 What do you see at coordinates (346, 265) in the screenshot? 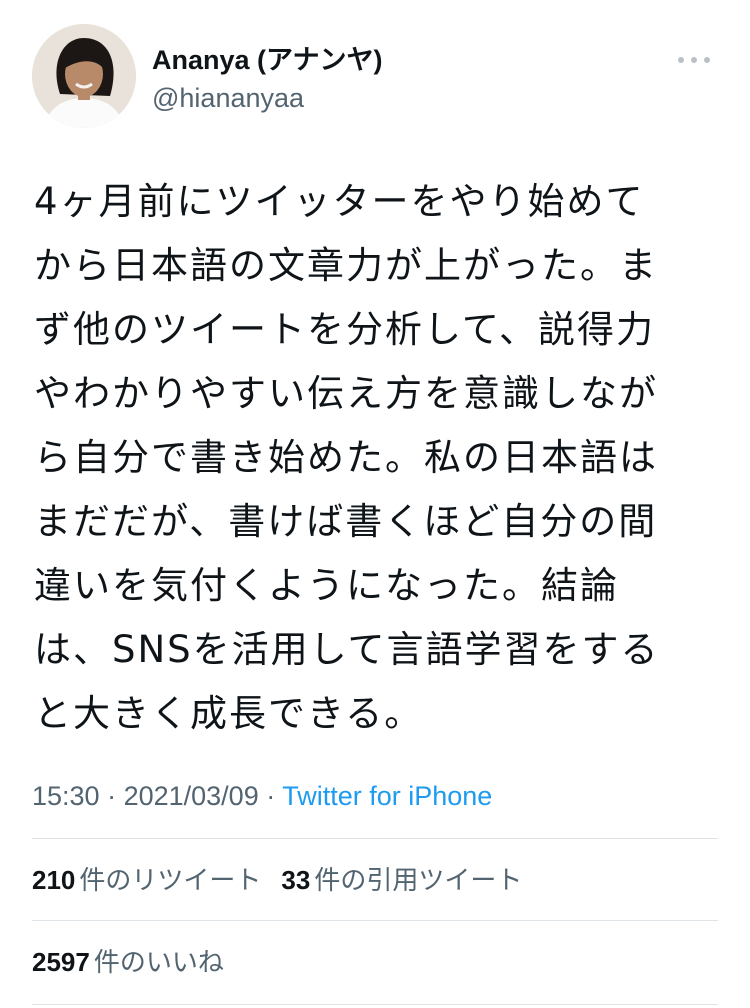
I see `tweet-text-line: から日本語の文章力が上がった。ま` at bounding box center [346, 265].